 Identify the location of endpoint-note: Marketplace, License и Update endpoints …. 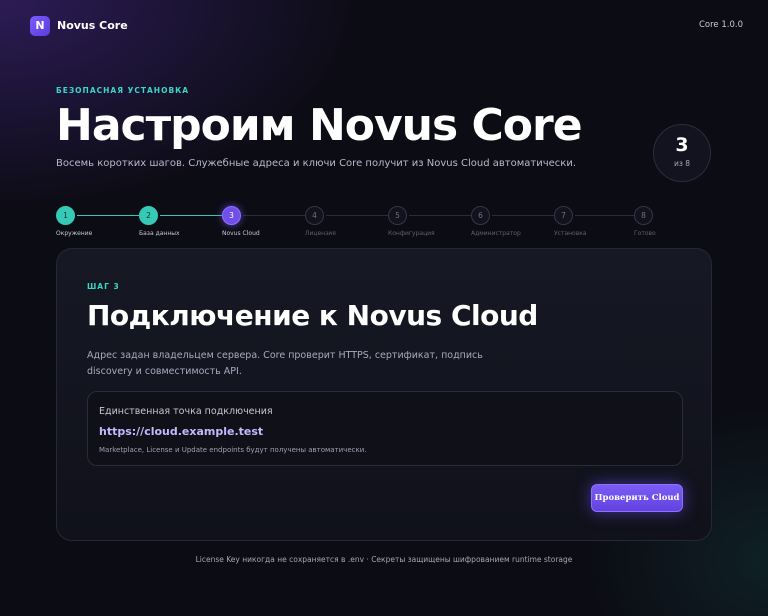
(233, 450).